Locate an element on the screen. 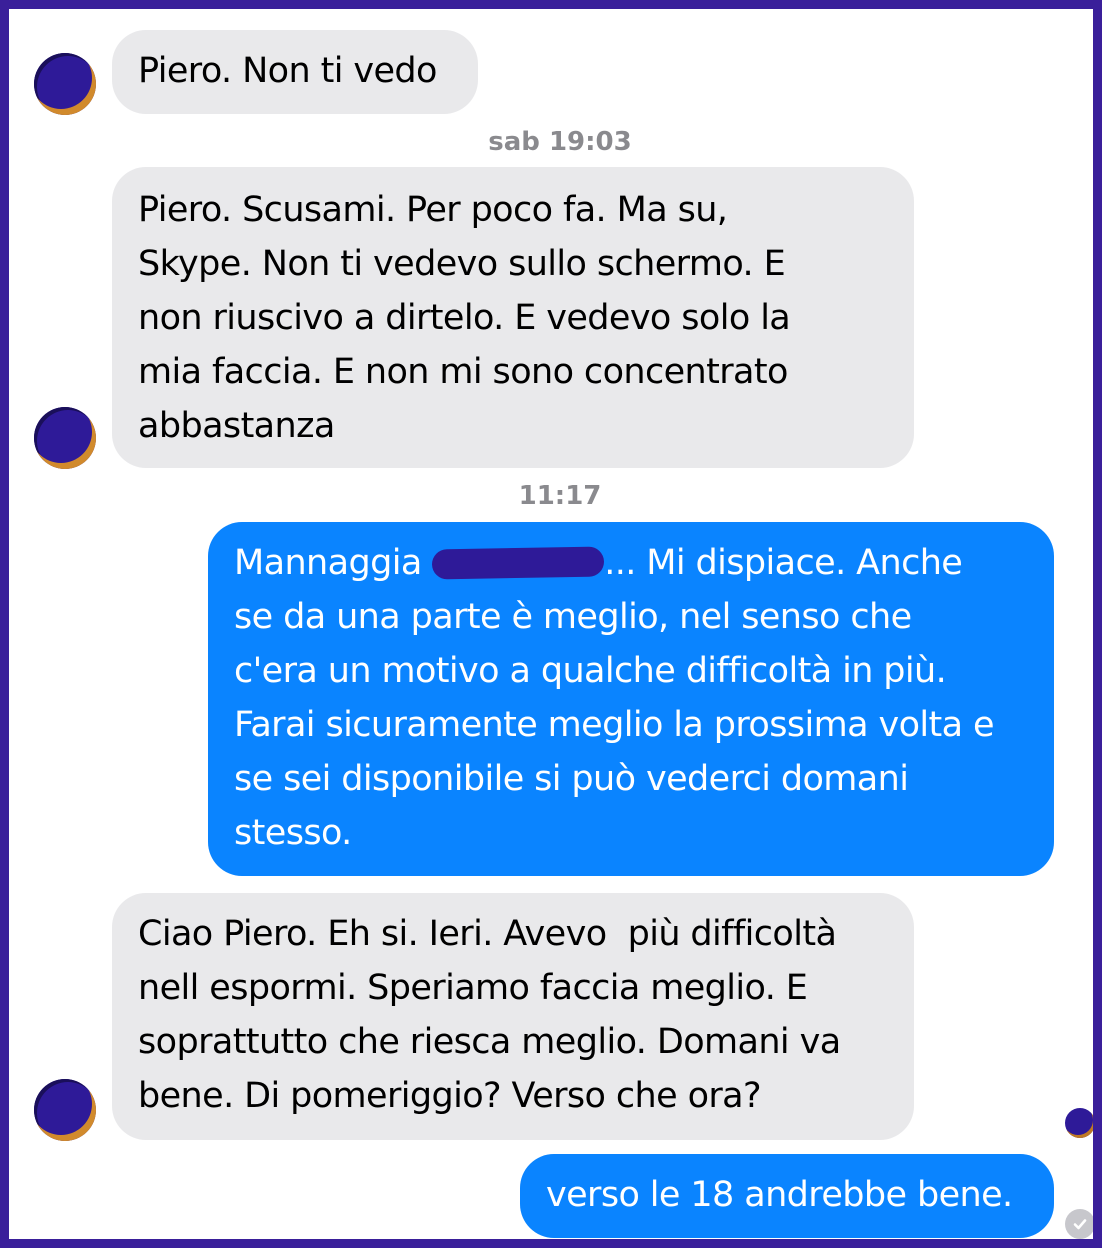  message-line: mia faccia. E non mi sono concentrato is located at coordinates (463, 372).